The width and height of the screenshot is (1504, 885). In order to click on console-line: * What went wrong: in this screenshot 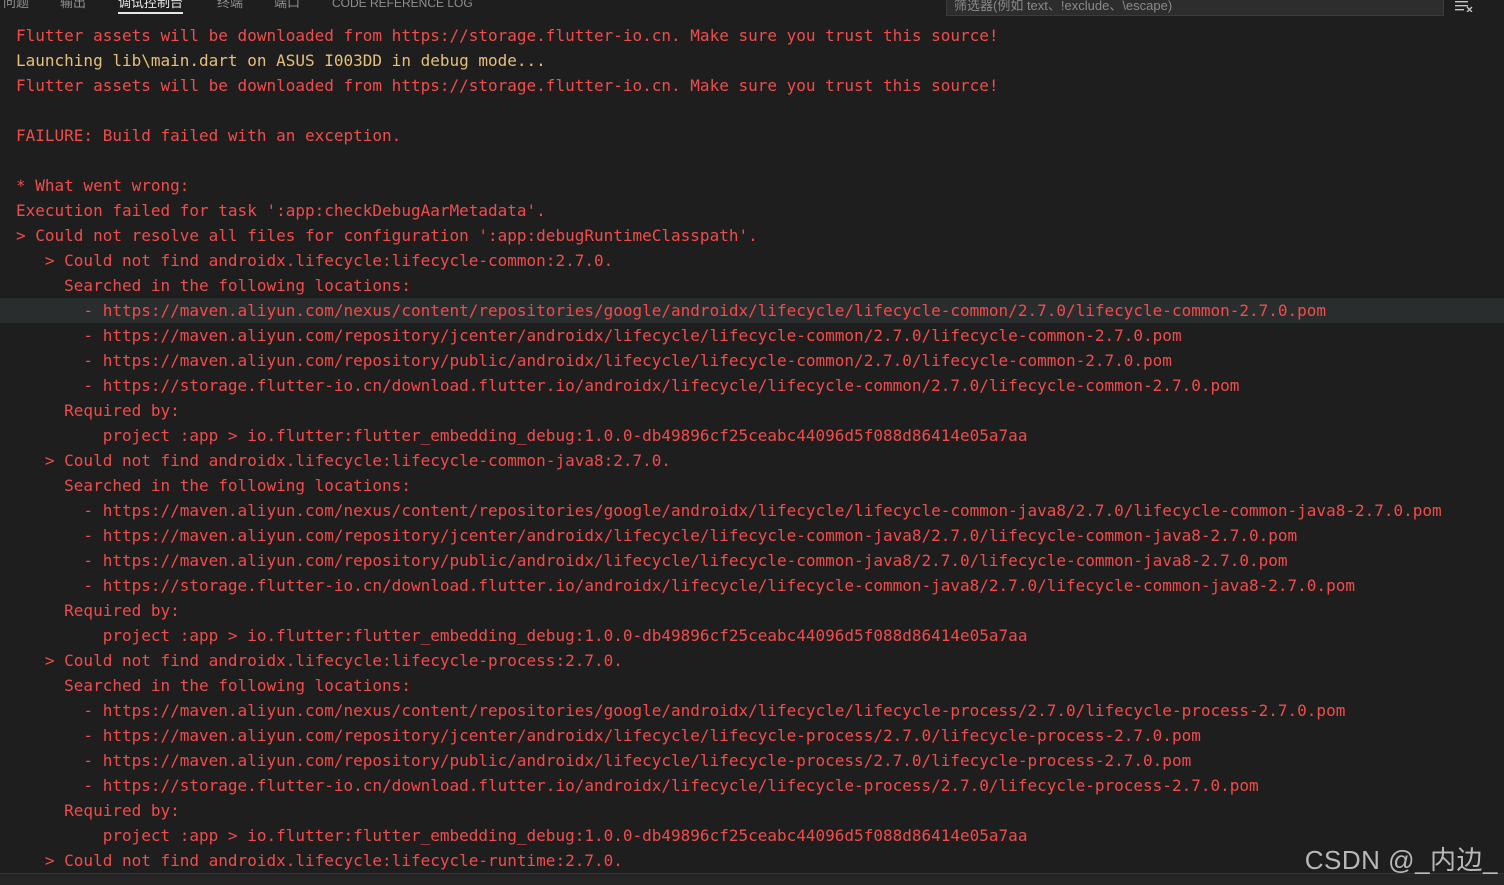, I will do `click(103, 185)`.